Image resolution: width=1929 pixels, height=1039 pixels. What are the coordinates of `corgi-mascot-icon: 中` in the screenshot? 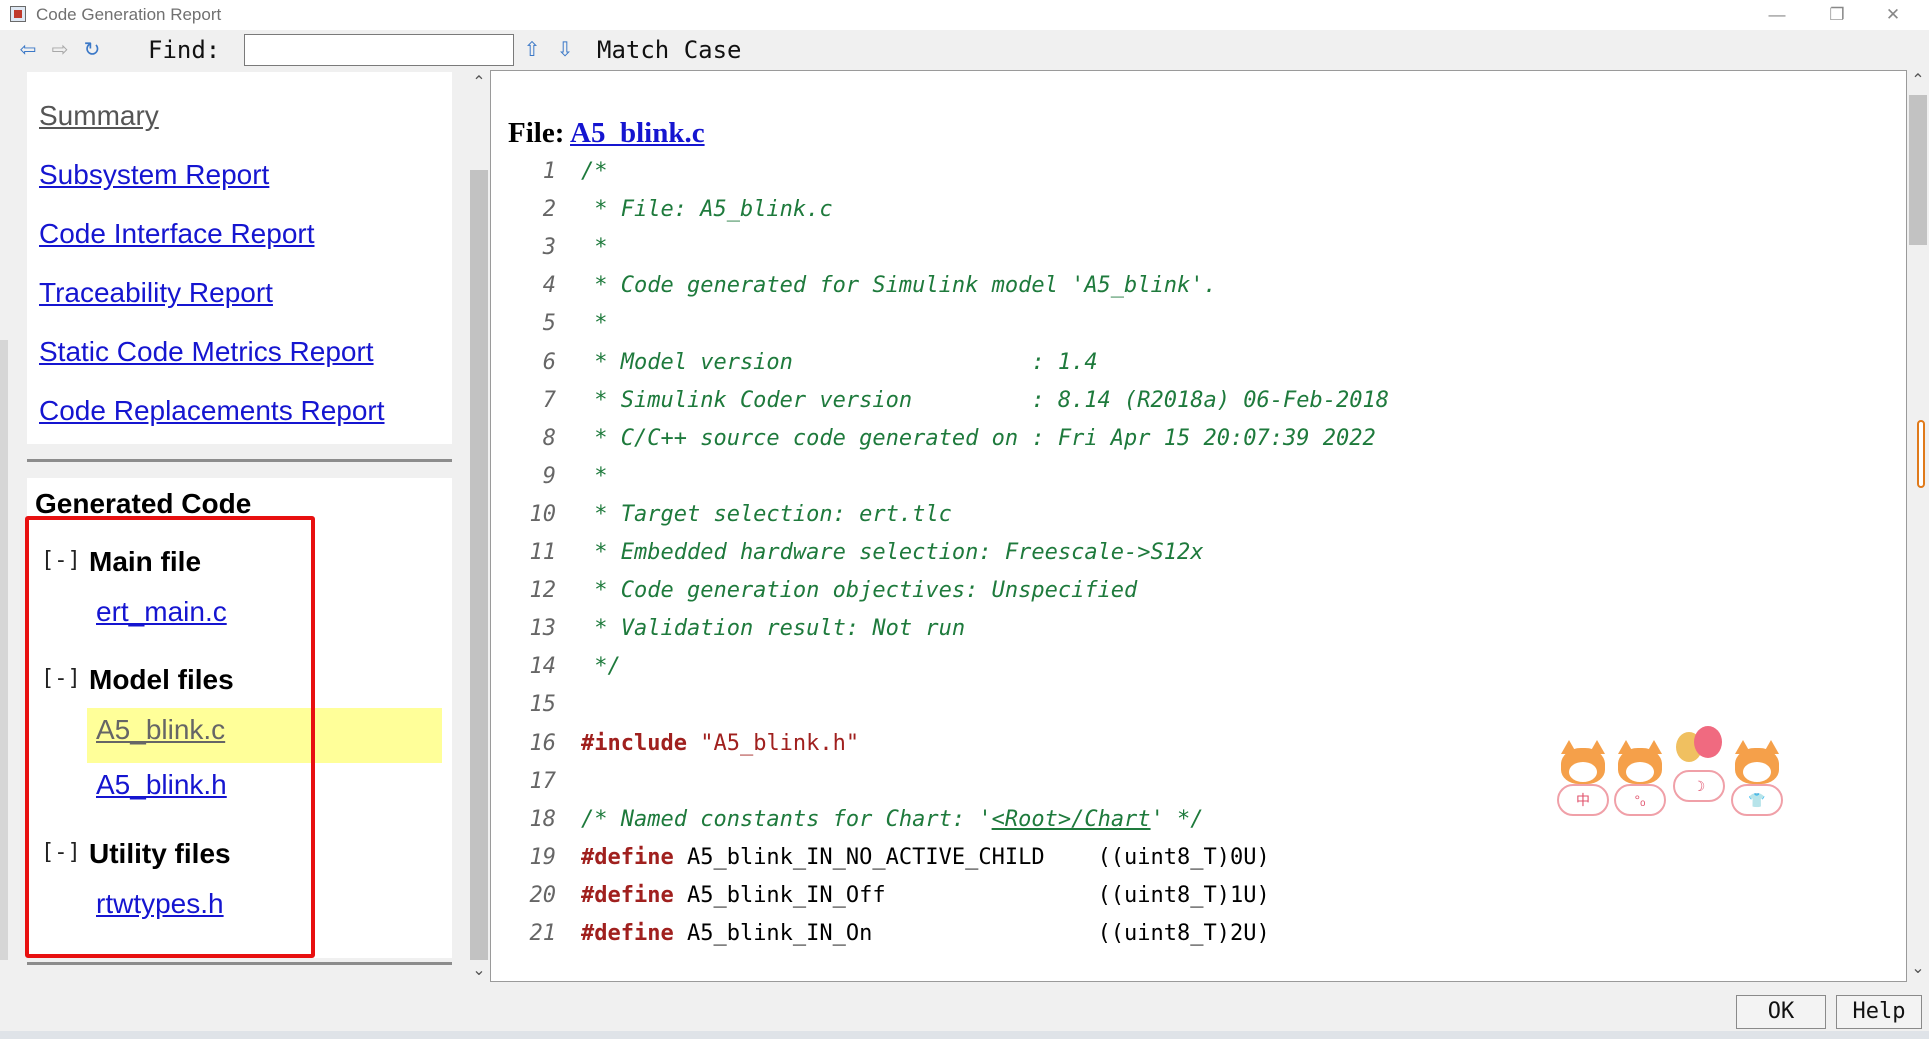 It's located at (1583, 778).